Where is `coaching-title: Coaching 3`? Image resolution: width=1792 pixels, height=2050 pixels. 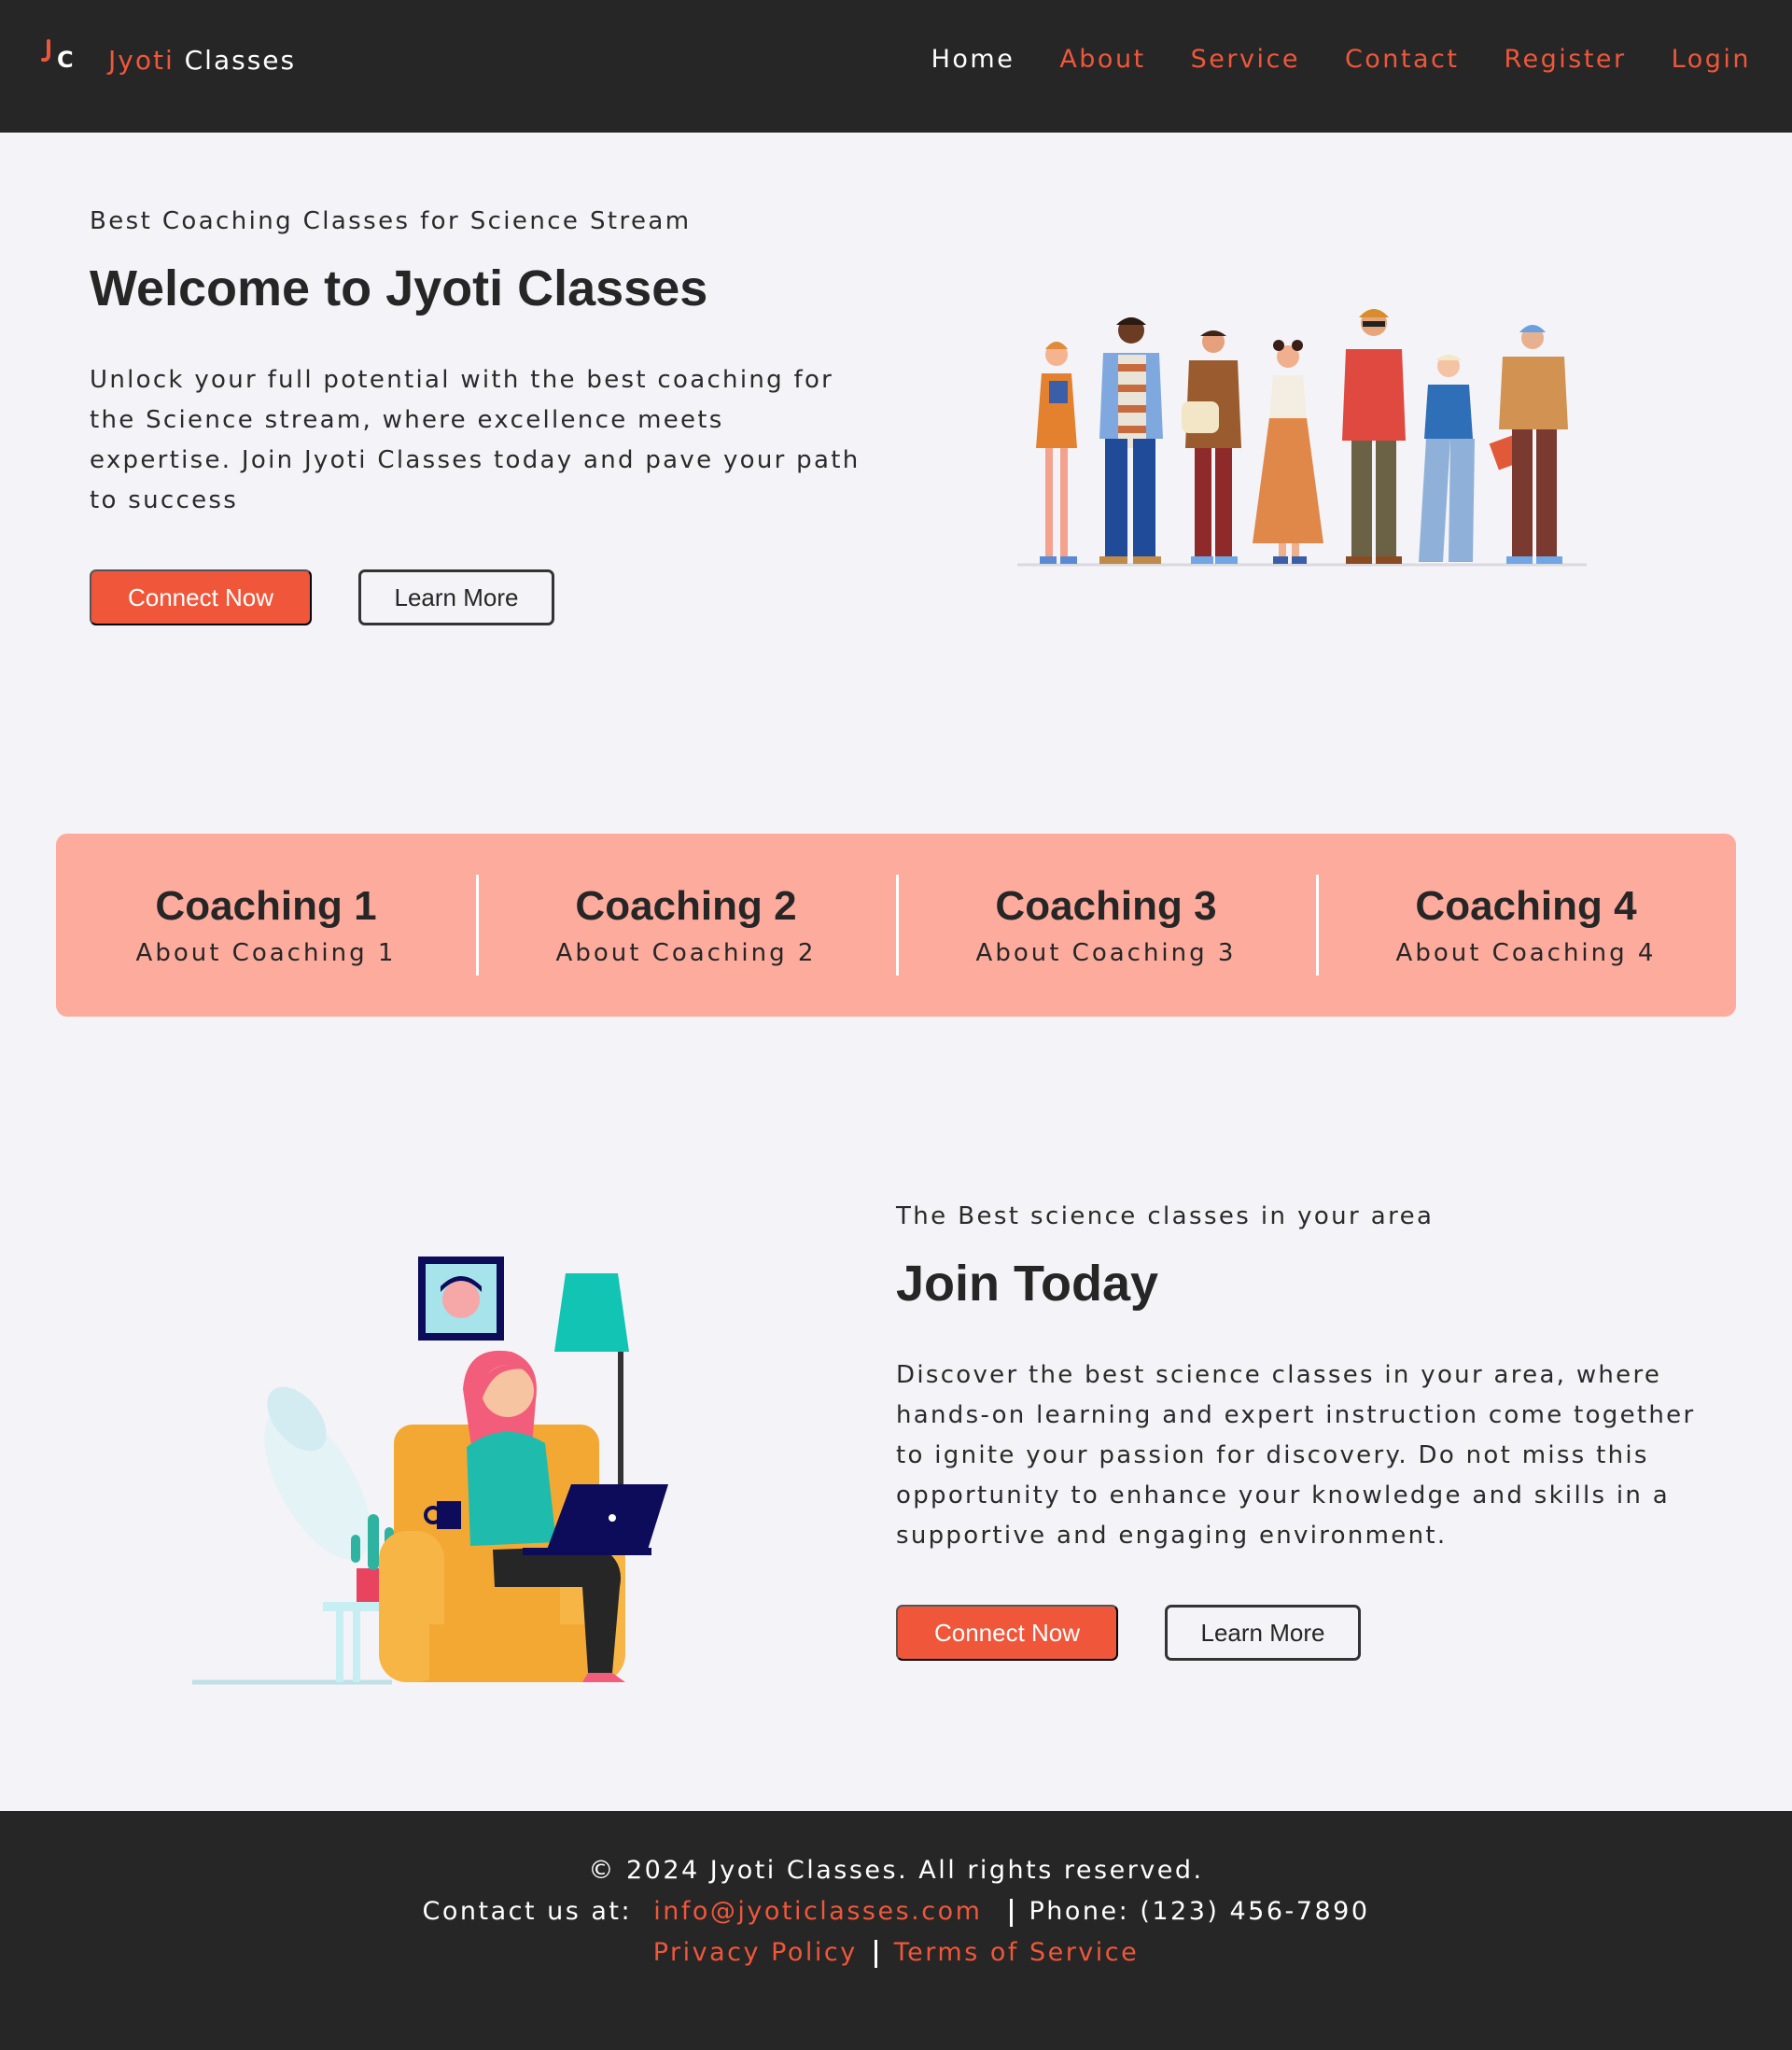 coaching-title: Coaching 3 is located at coordinates (1106, 906).